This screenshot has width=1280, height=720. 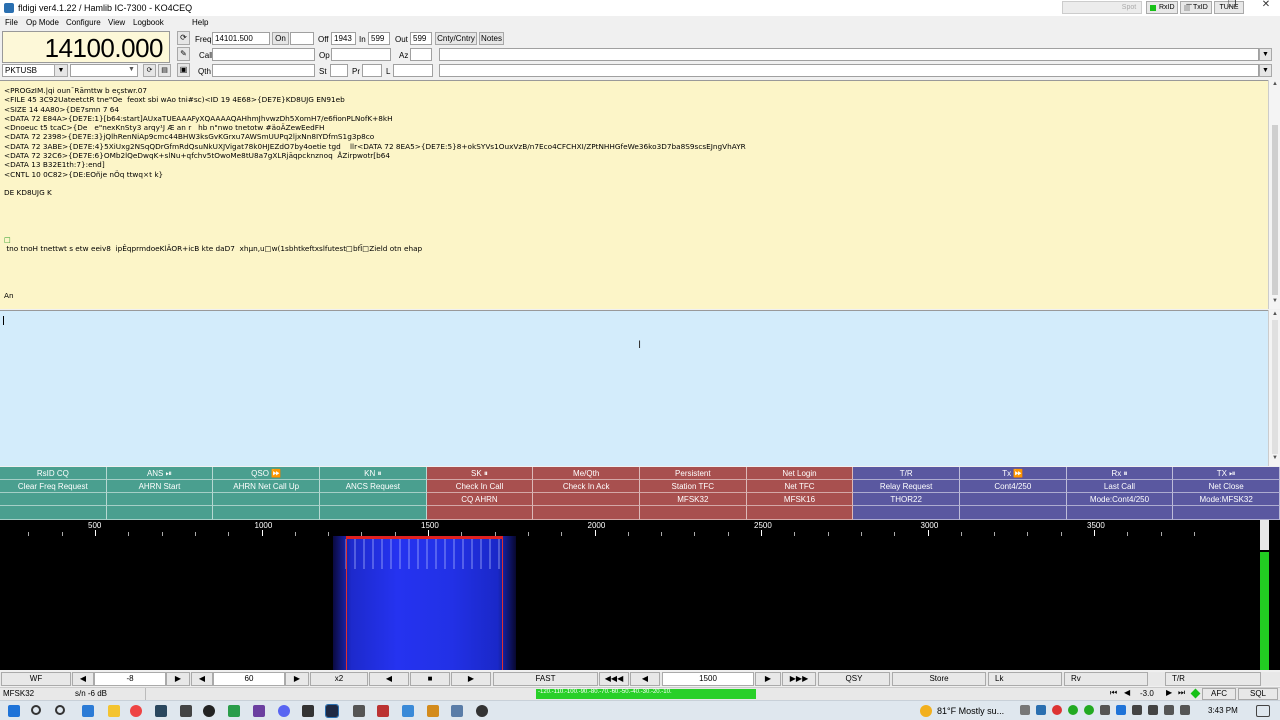 I want to click on off-field: 1943, so click(x=343, y=38).